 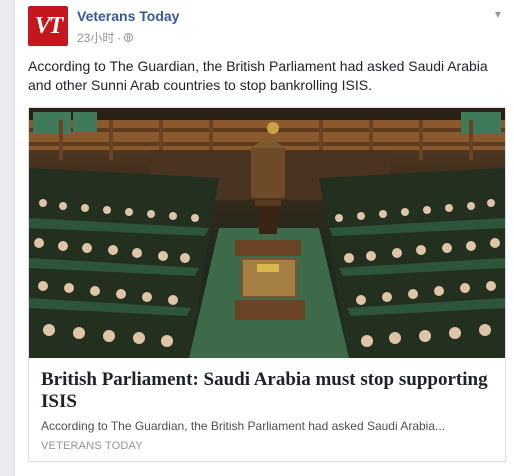 What do you see at coordinates (92, 446) in the screenshot?
I see `link-card-source: VETERANS TODAY` at bounding box center [92, 446].